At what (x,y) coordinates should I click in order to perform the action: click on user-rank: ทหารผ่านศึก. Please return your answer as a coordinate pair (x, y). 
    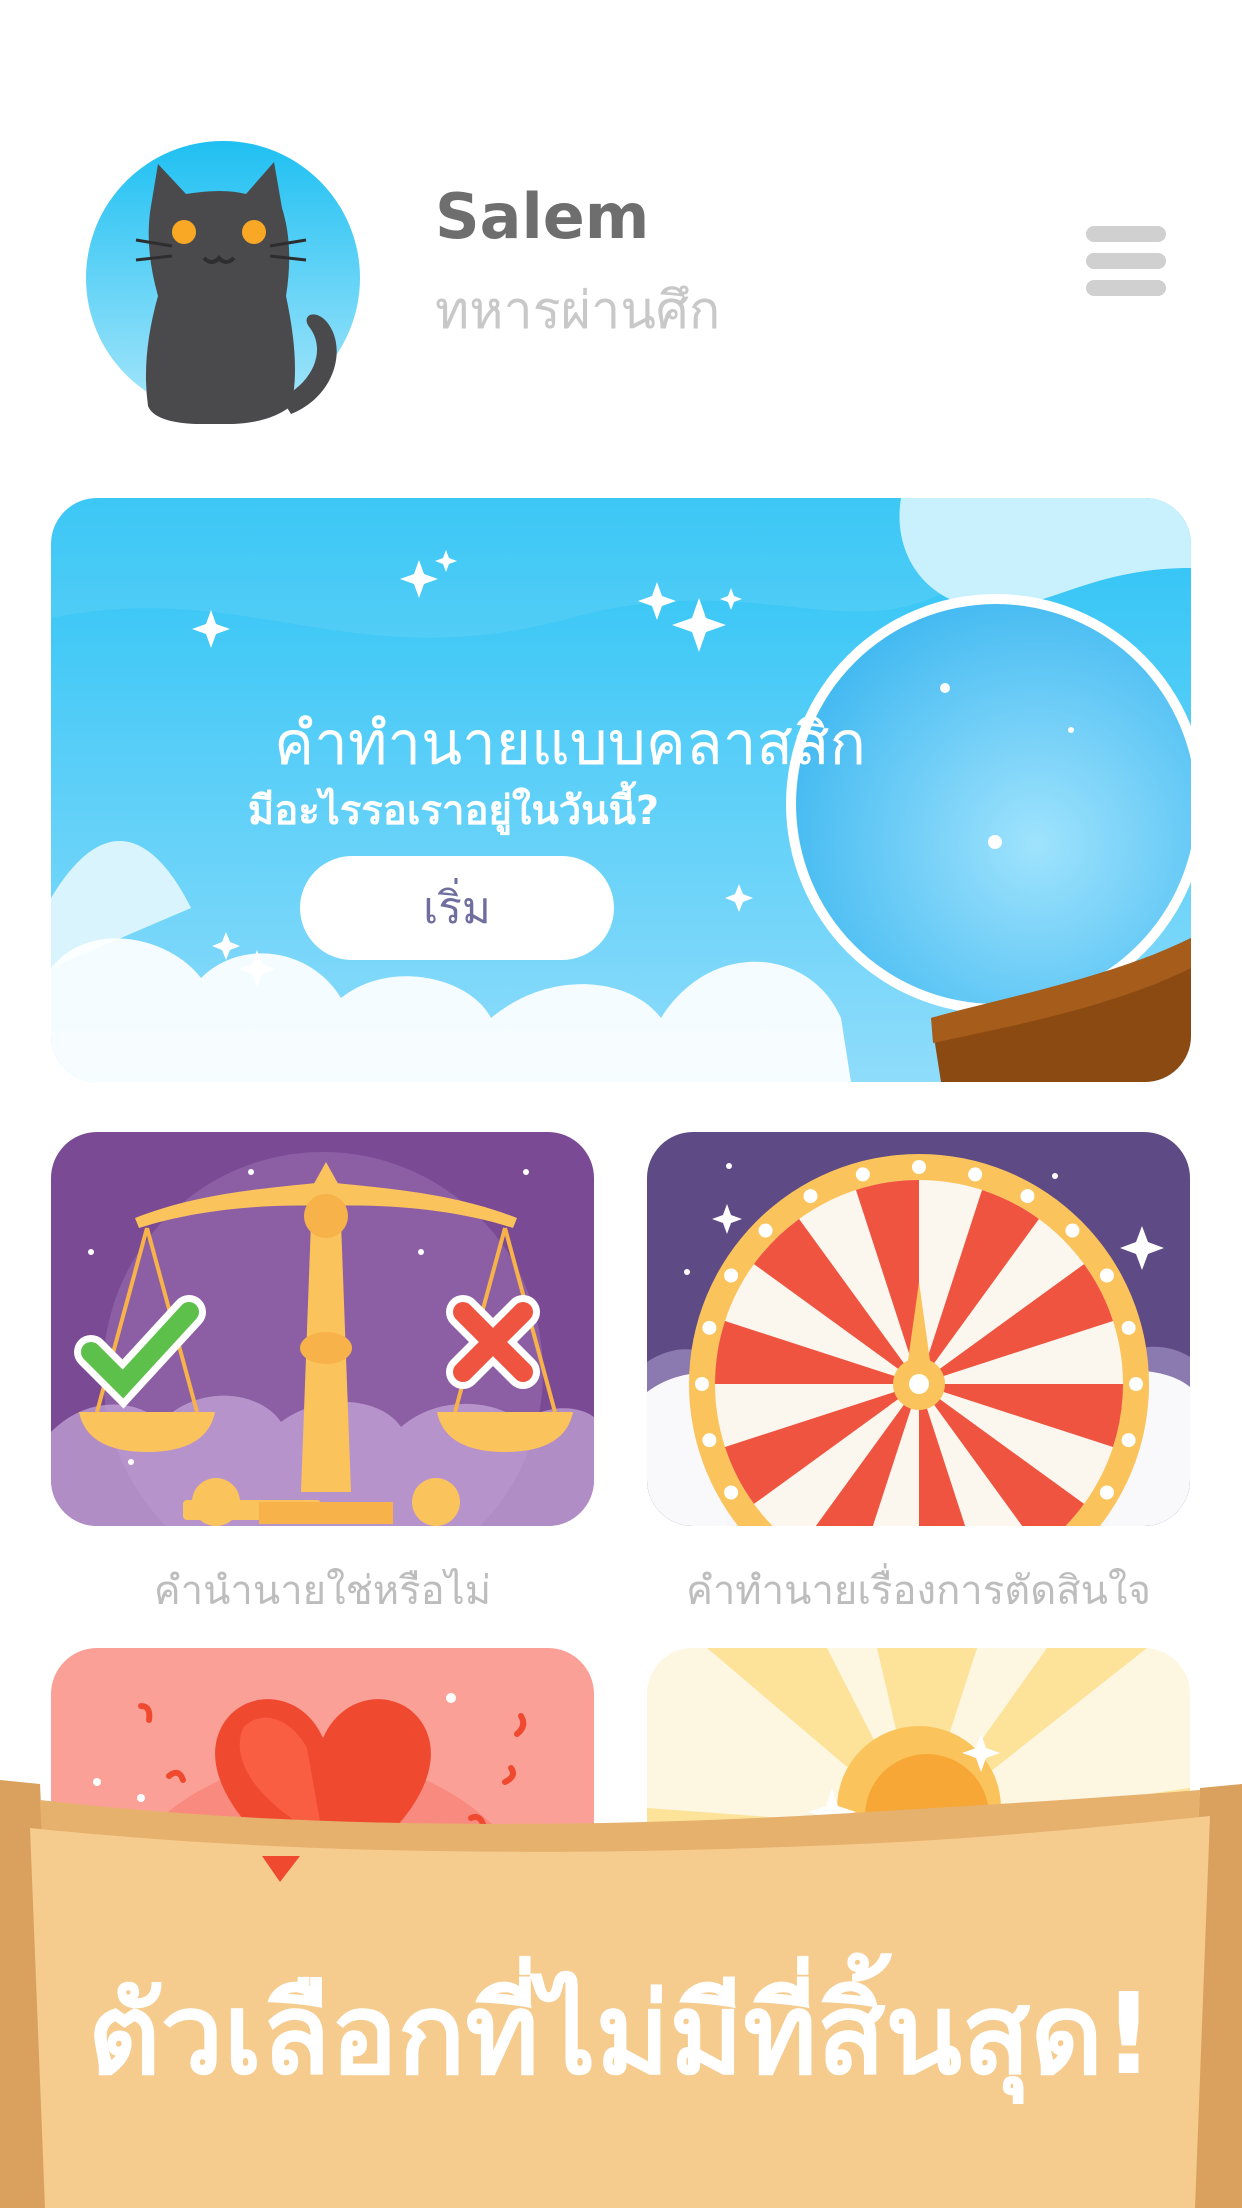
    Looking at the image, I should click on (578, 311).